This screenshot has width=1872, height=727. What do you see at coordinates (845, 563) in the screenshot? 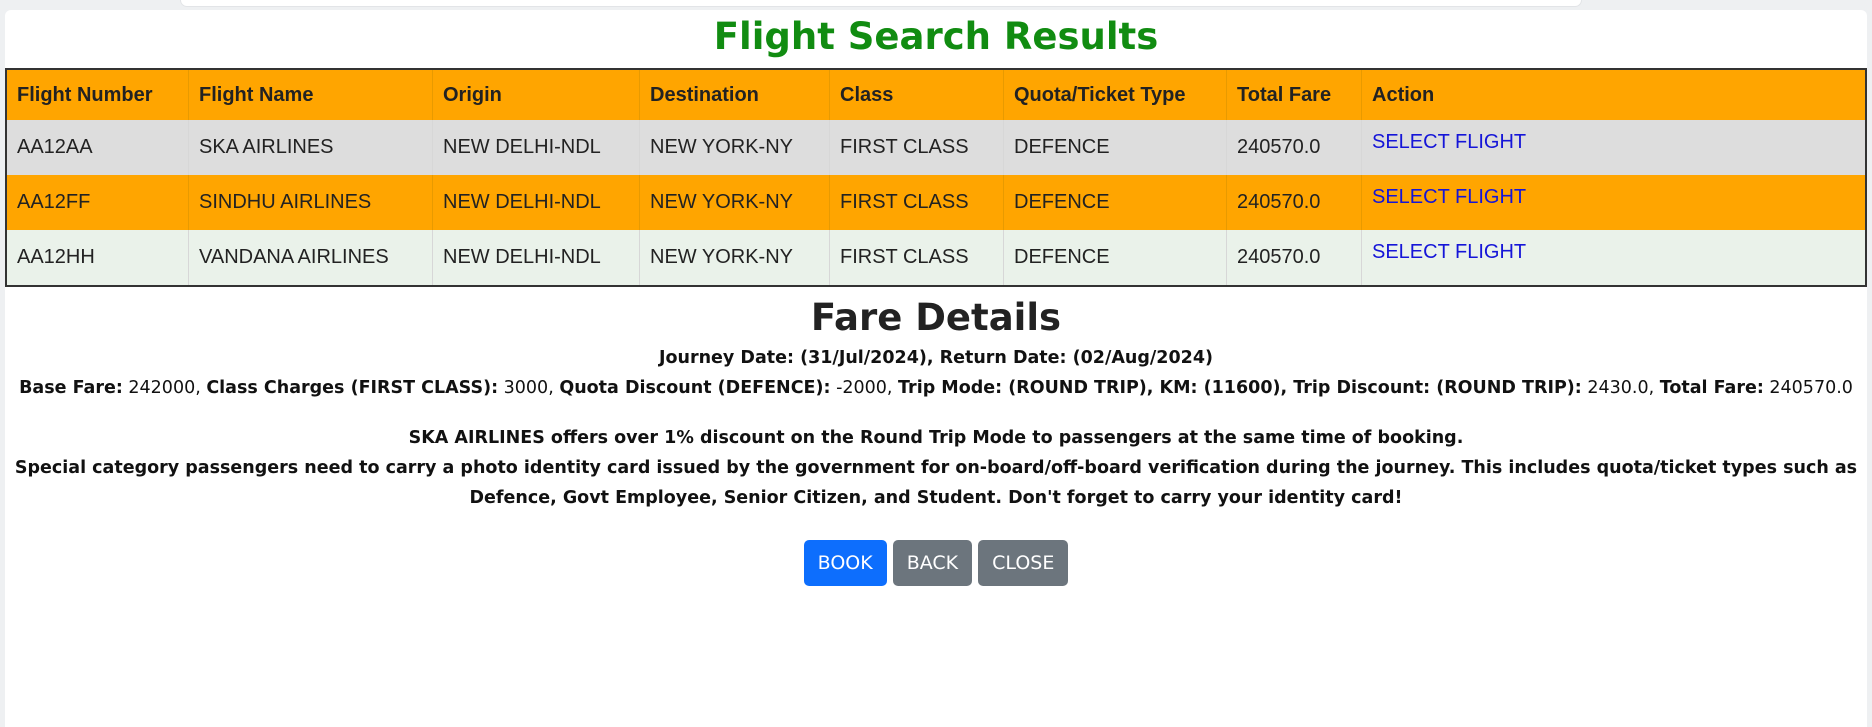
I see `book-button: BOOK` at bounding box center [845, 563].